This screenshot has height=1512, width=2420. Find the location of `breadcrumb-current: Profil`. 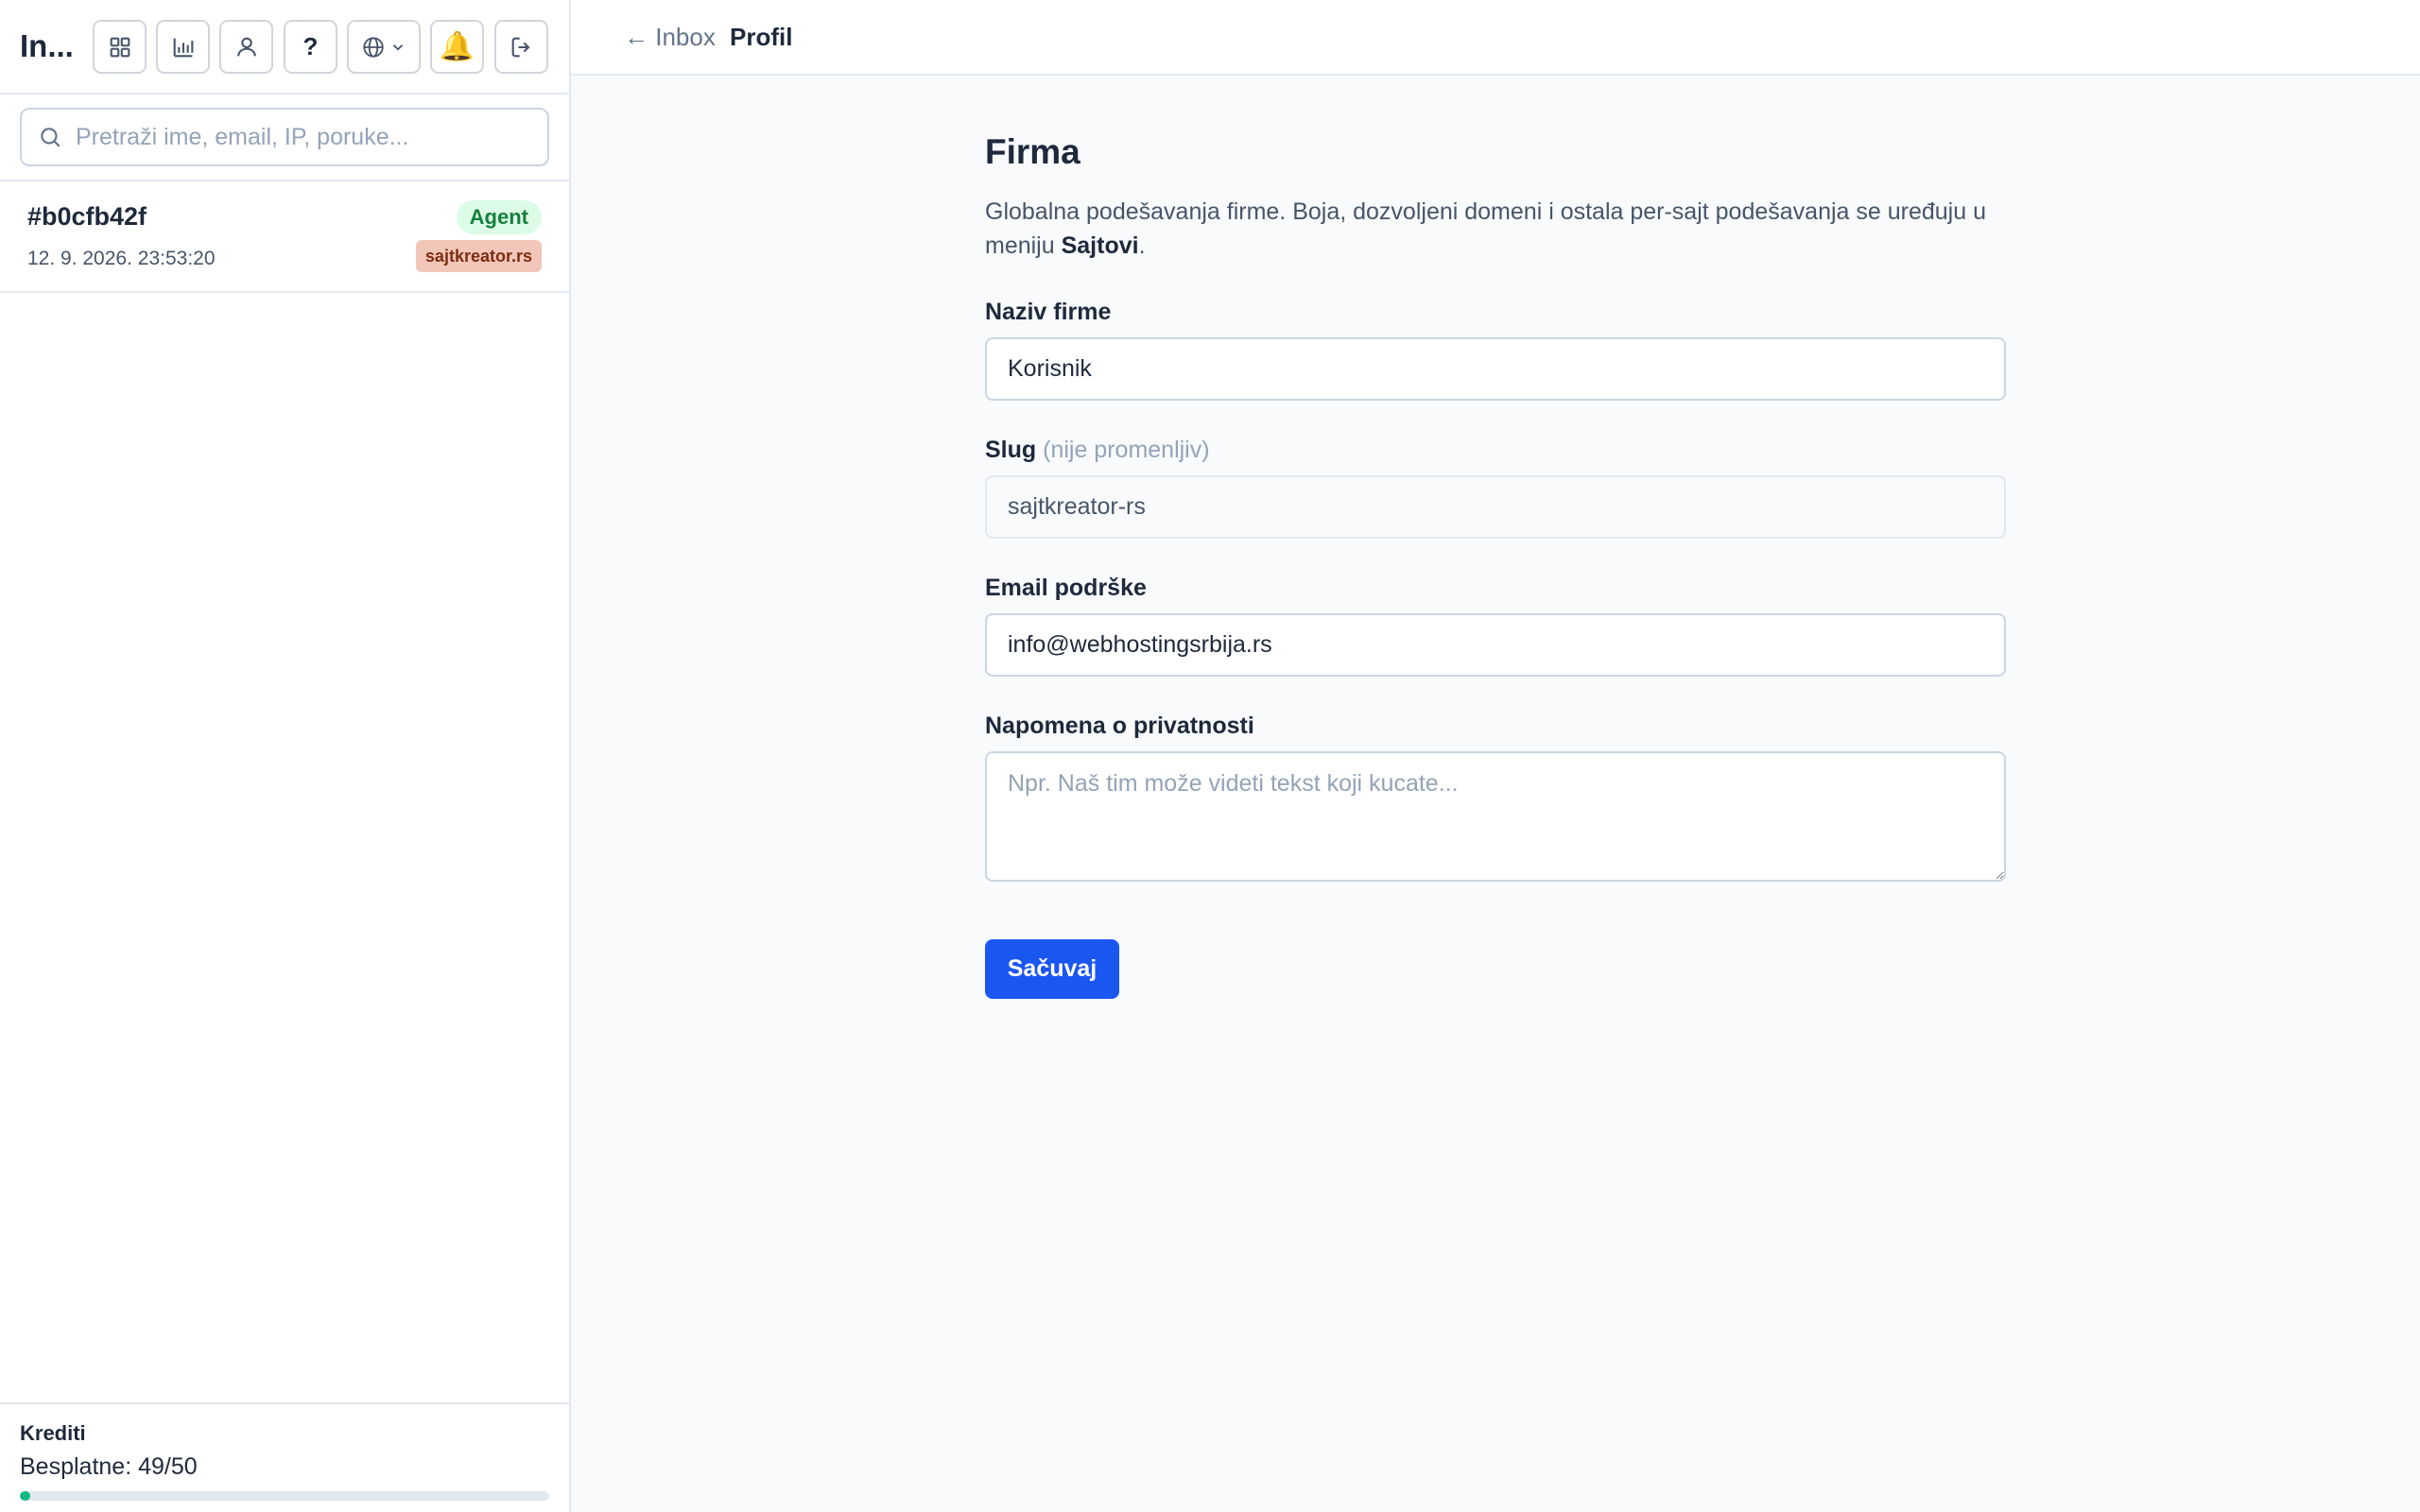

breadcrumb-current: Profil is located at coordinates (761, 37).